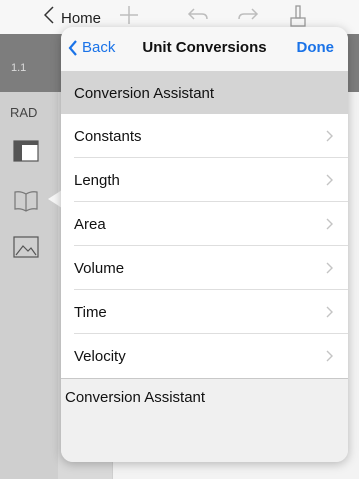 The height and width of the screenshot is (479, 359). I want to click on list-item-label: Time, so click(90, 312).